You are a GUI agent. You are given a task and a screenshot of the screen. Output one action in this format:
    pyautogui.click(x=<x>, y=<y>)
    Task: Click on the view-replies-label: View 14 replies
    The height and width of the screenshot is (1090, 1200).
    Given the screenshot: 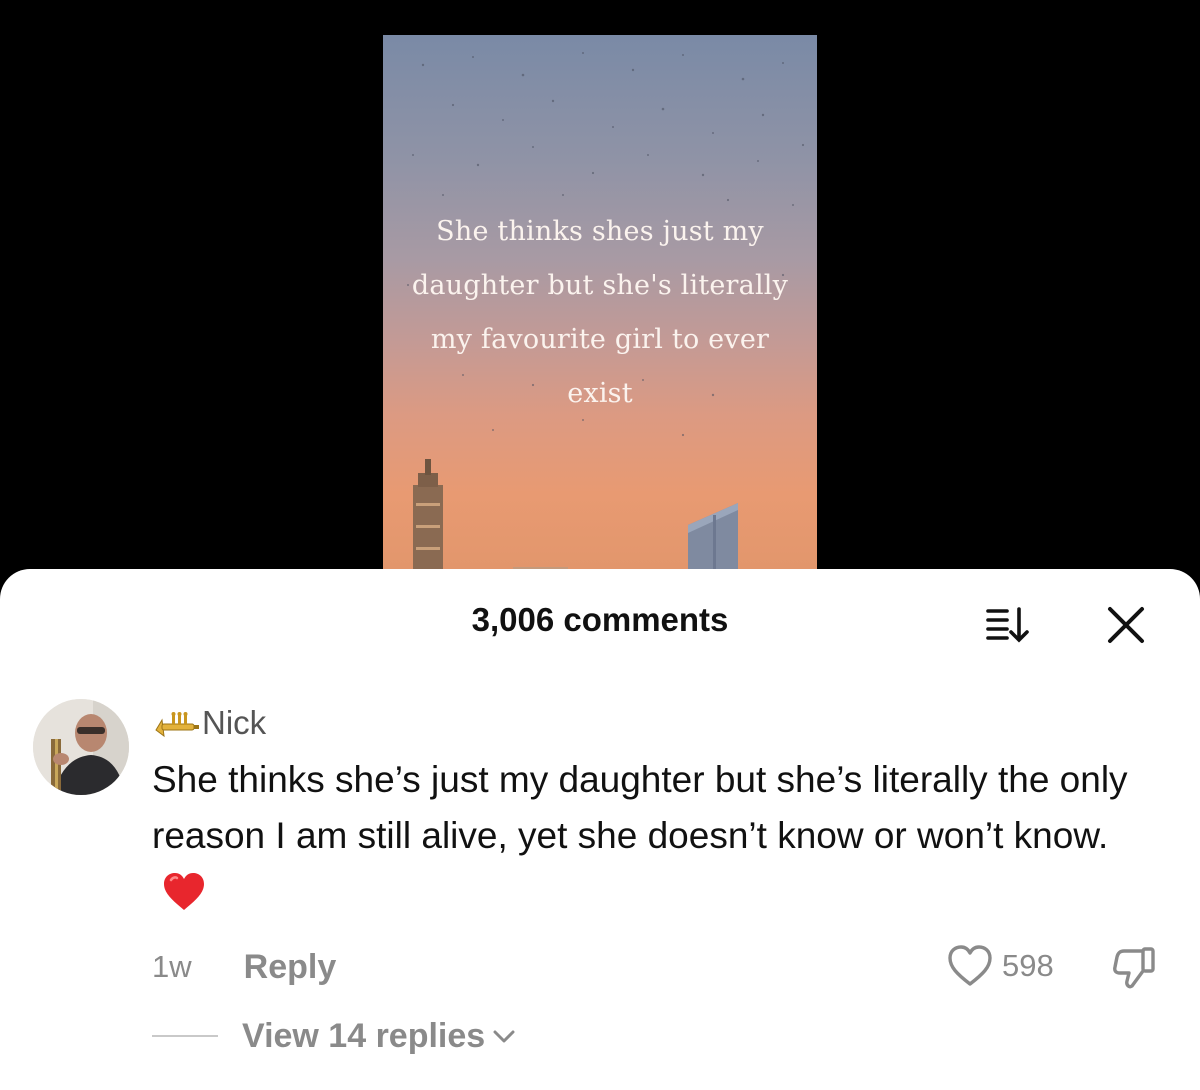 What is the action you would take?
    pyautogui.click(x=364, y=1035)
    